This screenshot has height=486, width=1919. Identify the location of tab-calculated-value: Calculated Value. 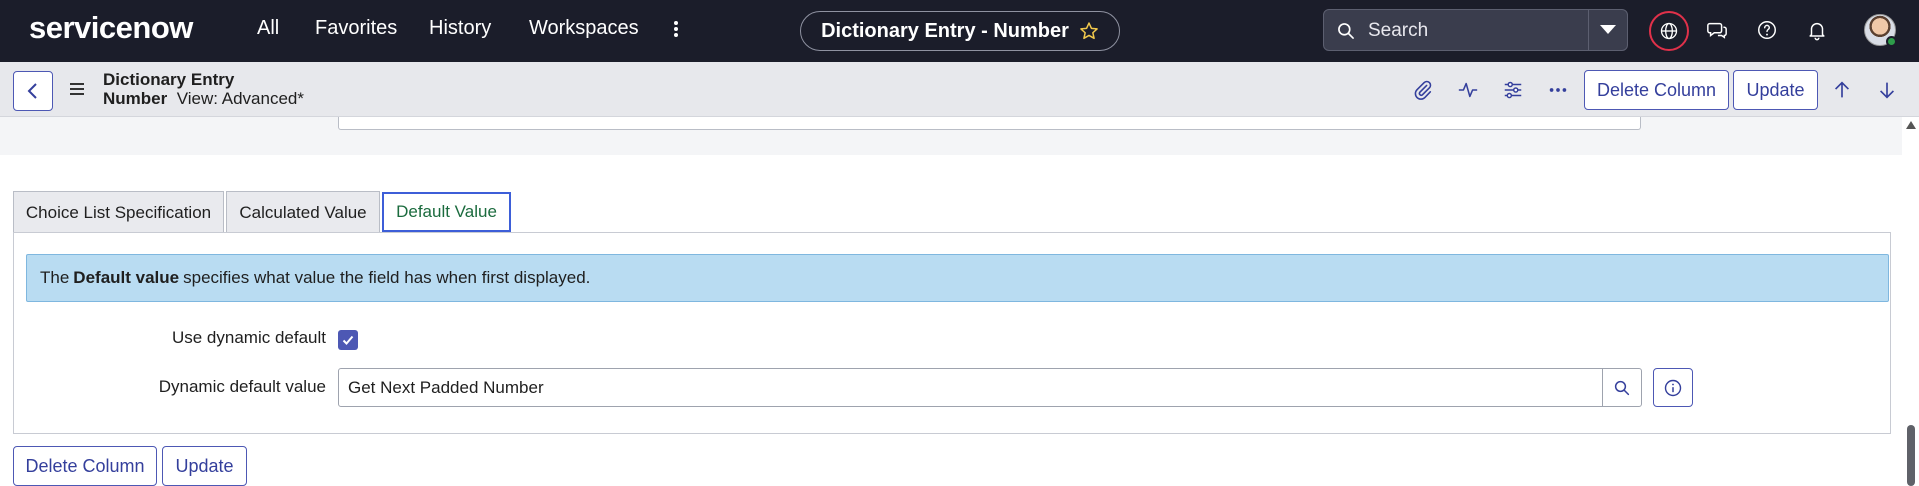
(303, 212).